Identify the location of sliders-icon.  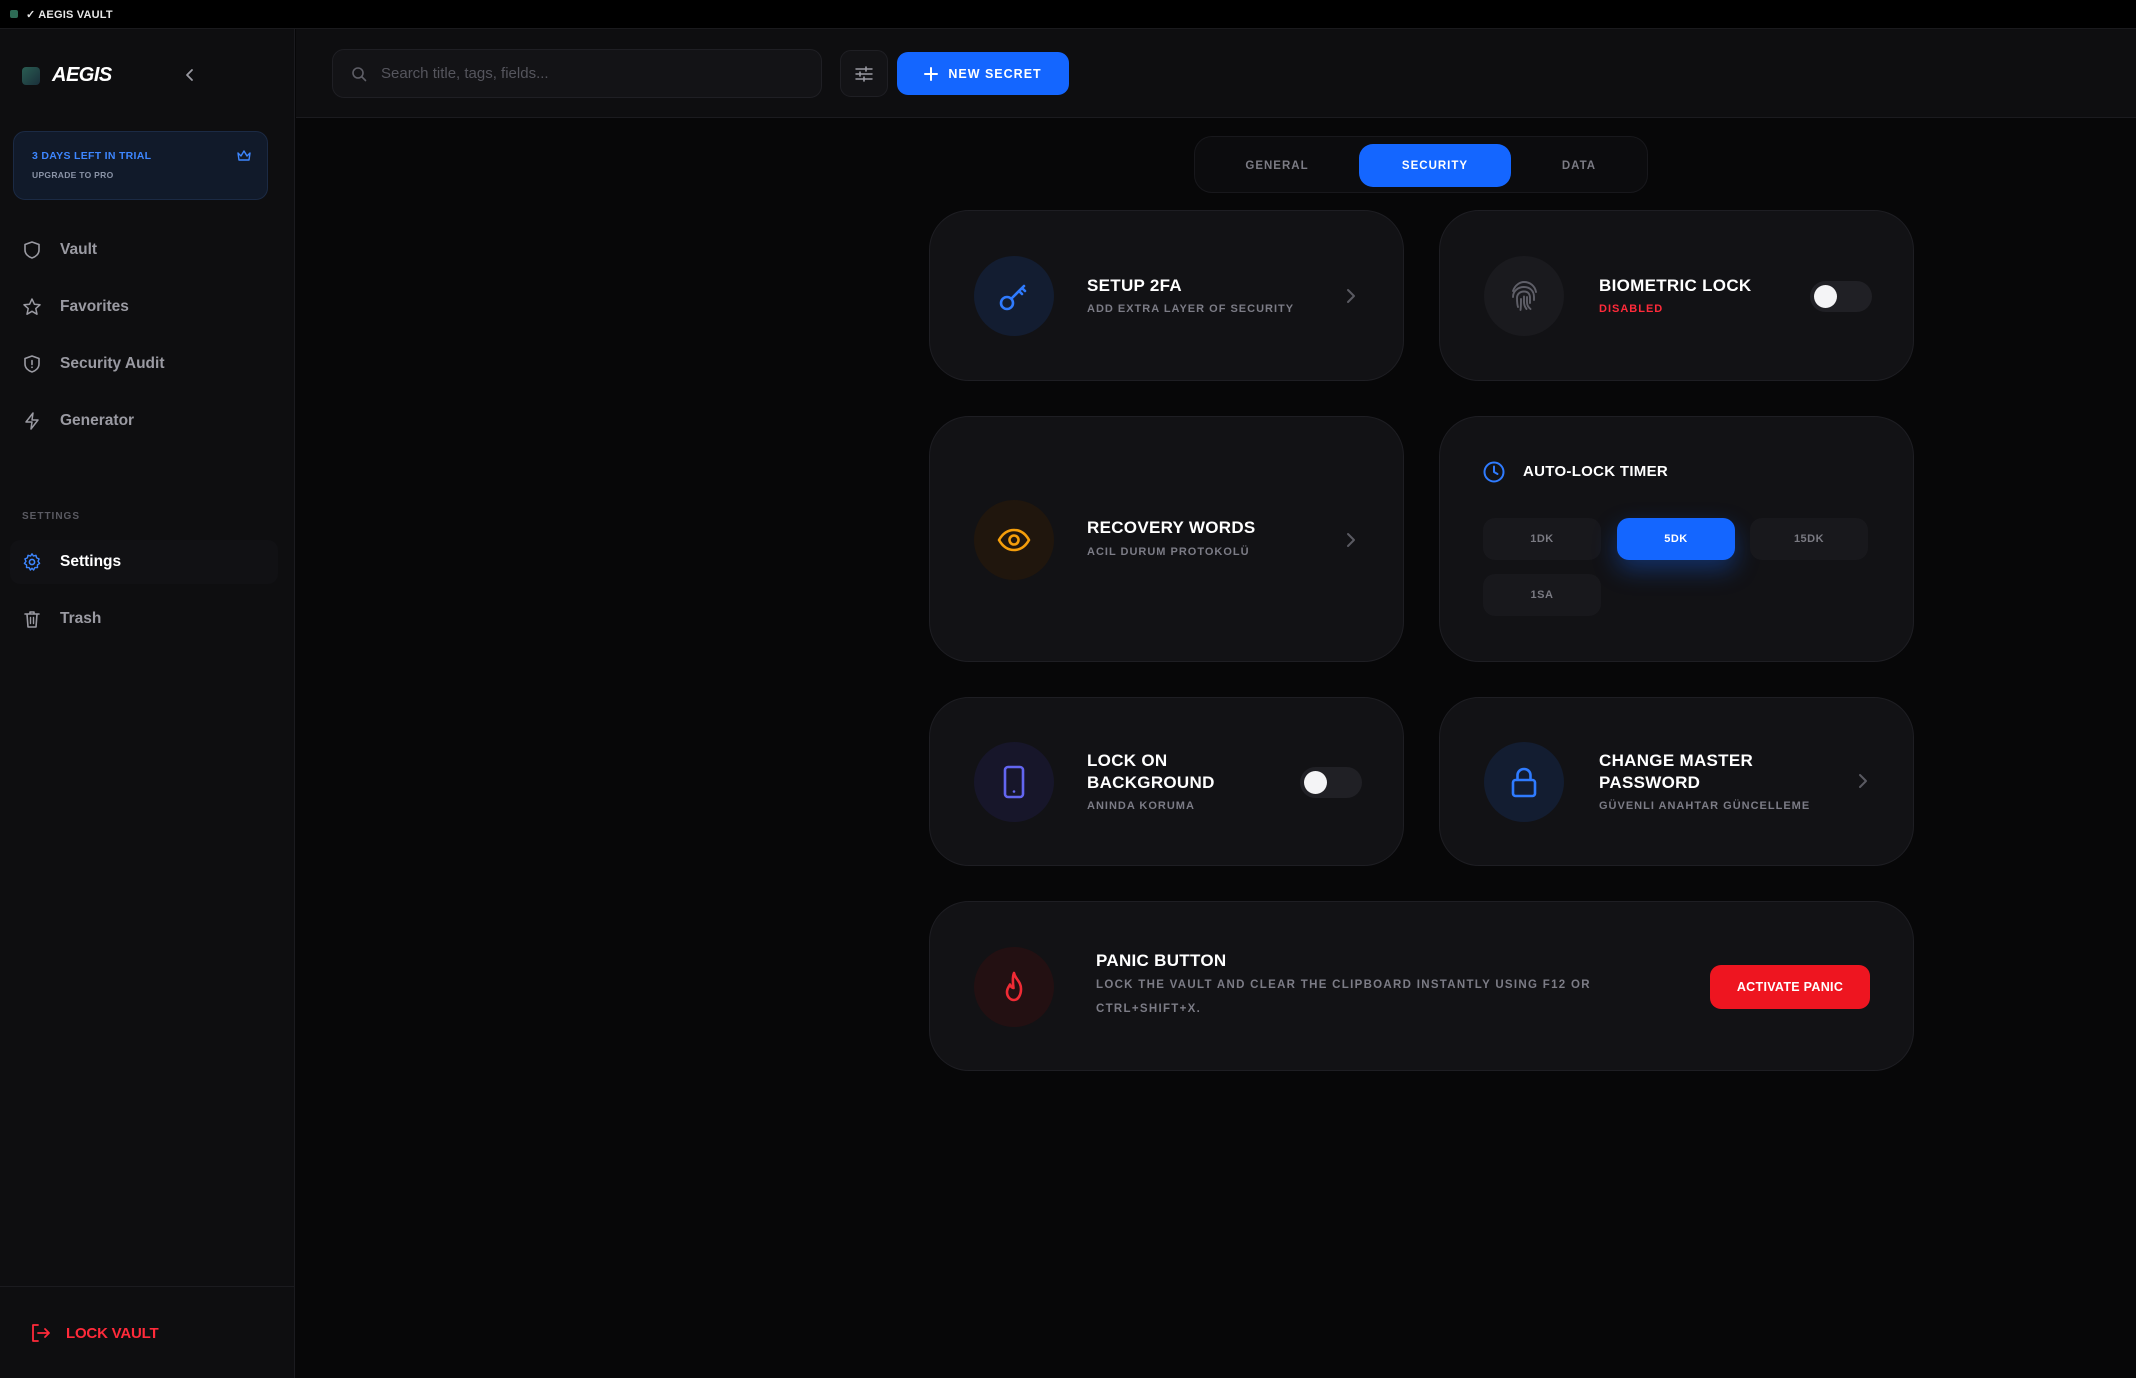
(864, 73).